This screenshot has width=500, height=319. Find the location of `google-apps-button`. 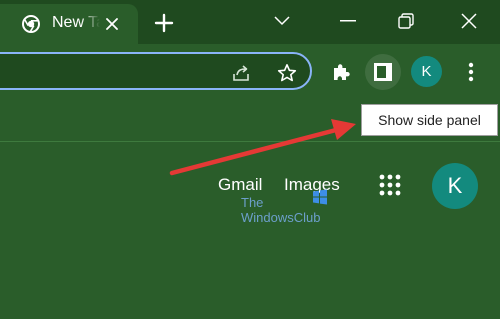

google-apps-button is located at coordinates (390, 185).